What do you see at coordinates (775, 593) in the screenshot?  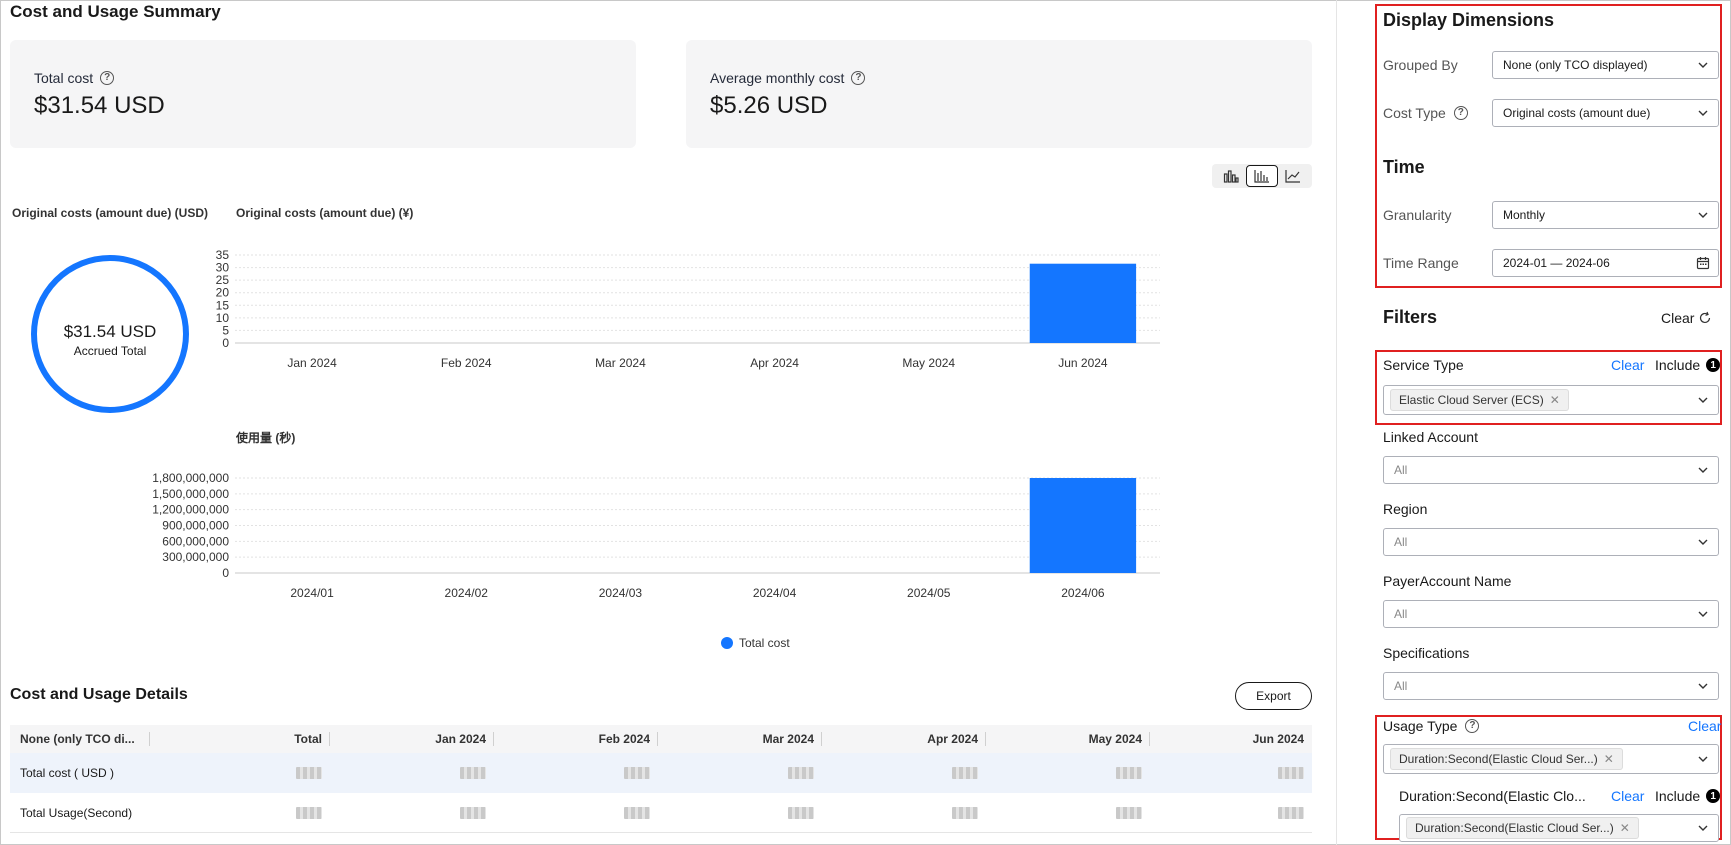 I see `x-tick-label: 2024/04` at bounding box center [775, 593].